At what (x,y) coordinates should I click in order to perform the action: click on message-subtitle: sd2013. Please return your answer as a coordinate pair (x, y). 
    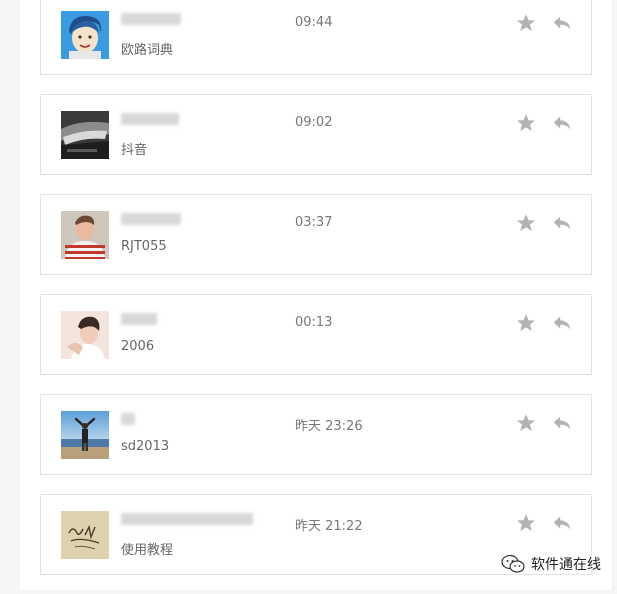
    Looking at the image, I should click on (145, 446).